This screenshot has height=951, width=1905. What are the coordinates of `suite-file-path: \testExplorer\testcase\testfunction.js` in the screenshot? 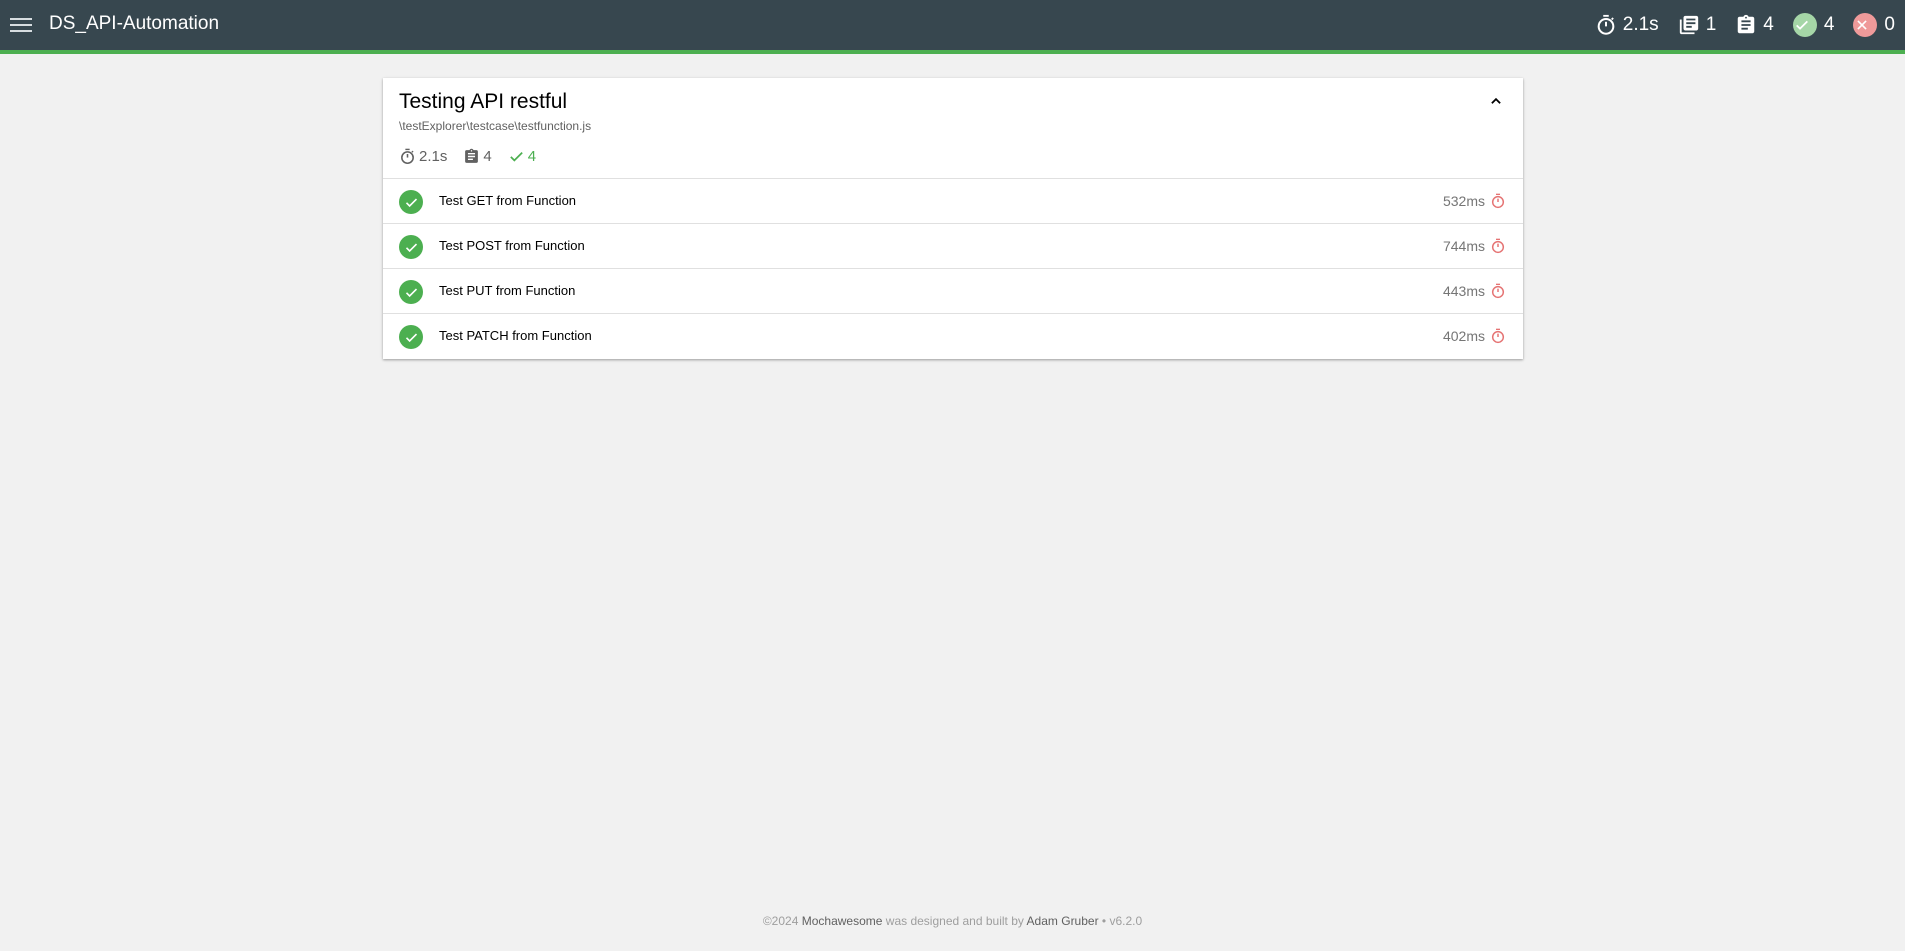 It's located at (495, 126).